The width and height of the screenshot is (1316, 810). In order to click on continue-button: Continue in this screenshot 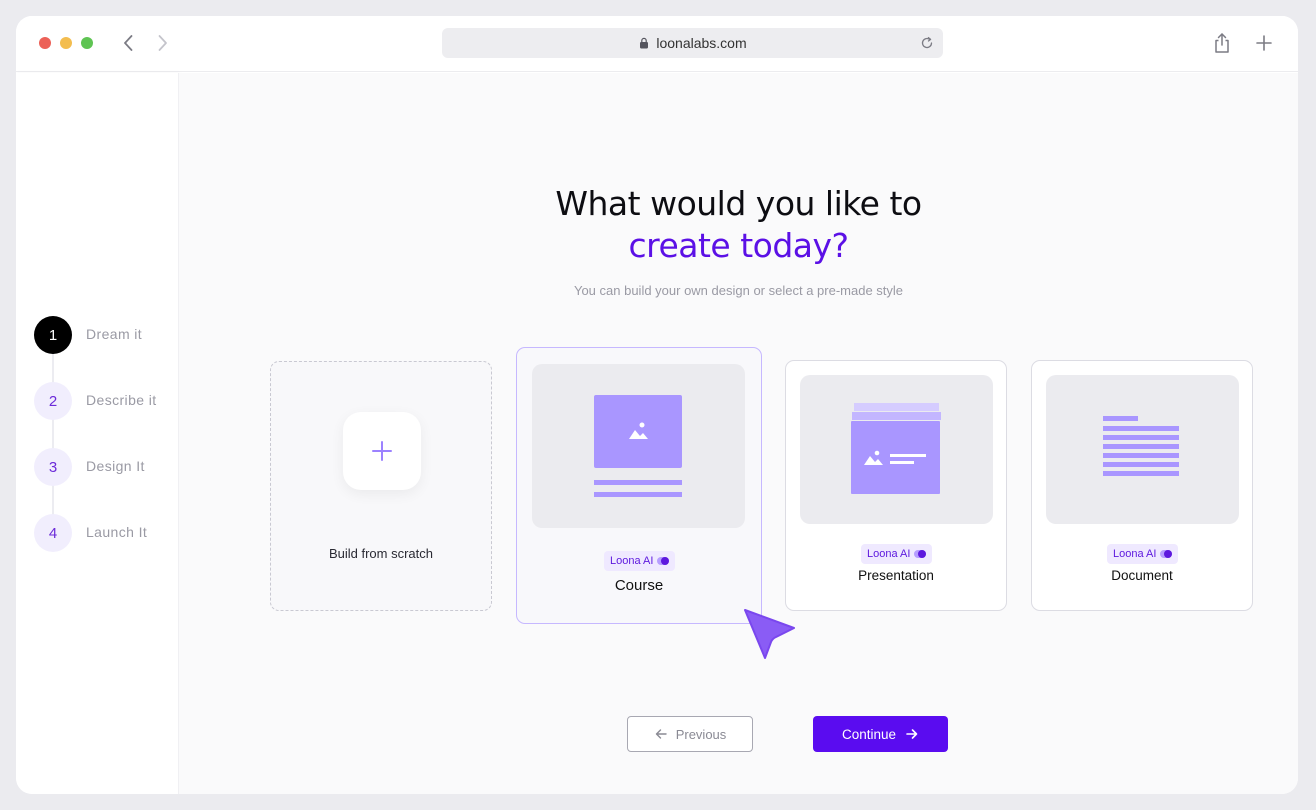, I will do `click(880, 734)`.